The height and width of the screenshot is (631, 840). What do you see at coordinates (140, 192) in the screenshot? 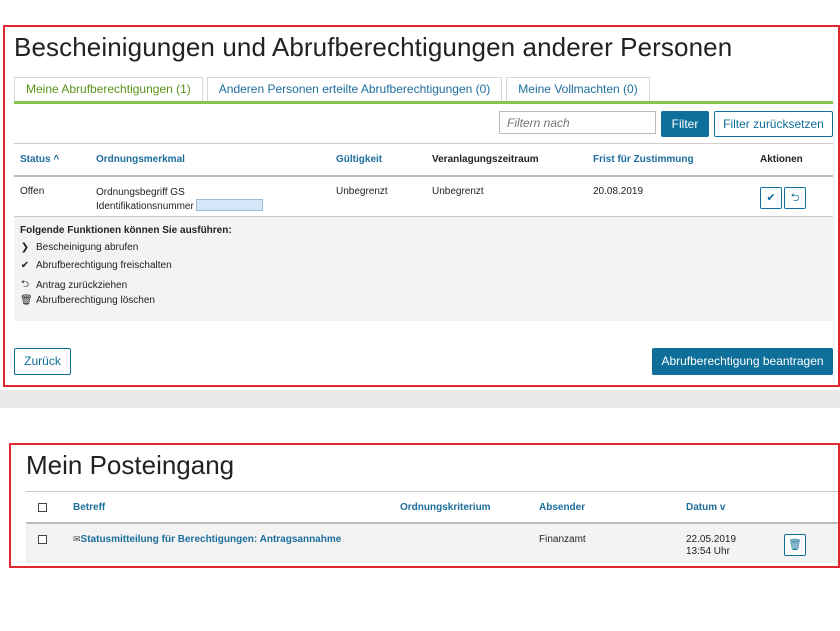
I see `ordnungsbegriff-text: Ordnungsbegriff GS` at bounding box center [140, 192].